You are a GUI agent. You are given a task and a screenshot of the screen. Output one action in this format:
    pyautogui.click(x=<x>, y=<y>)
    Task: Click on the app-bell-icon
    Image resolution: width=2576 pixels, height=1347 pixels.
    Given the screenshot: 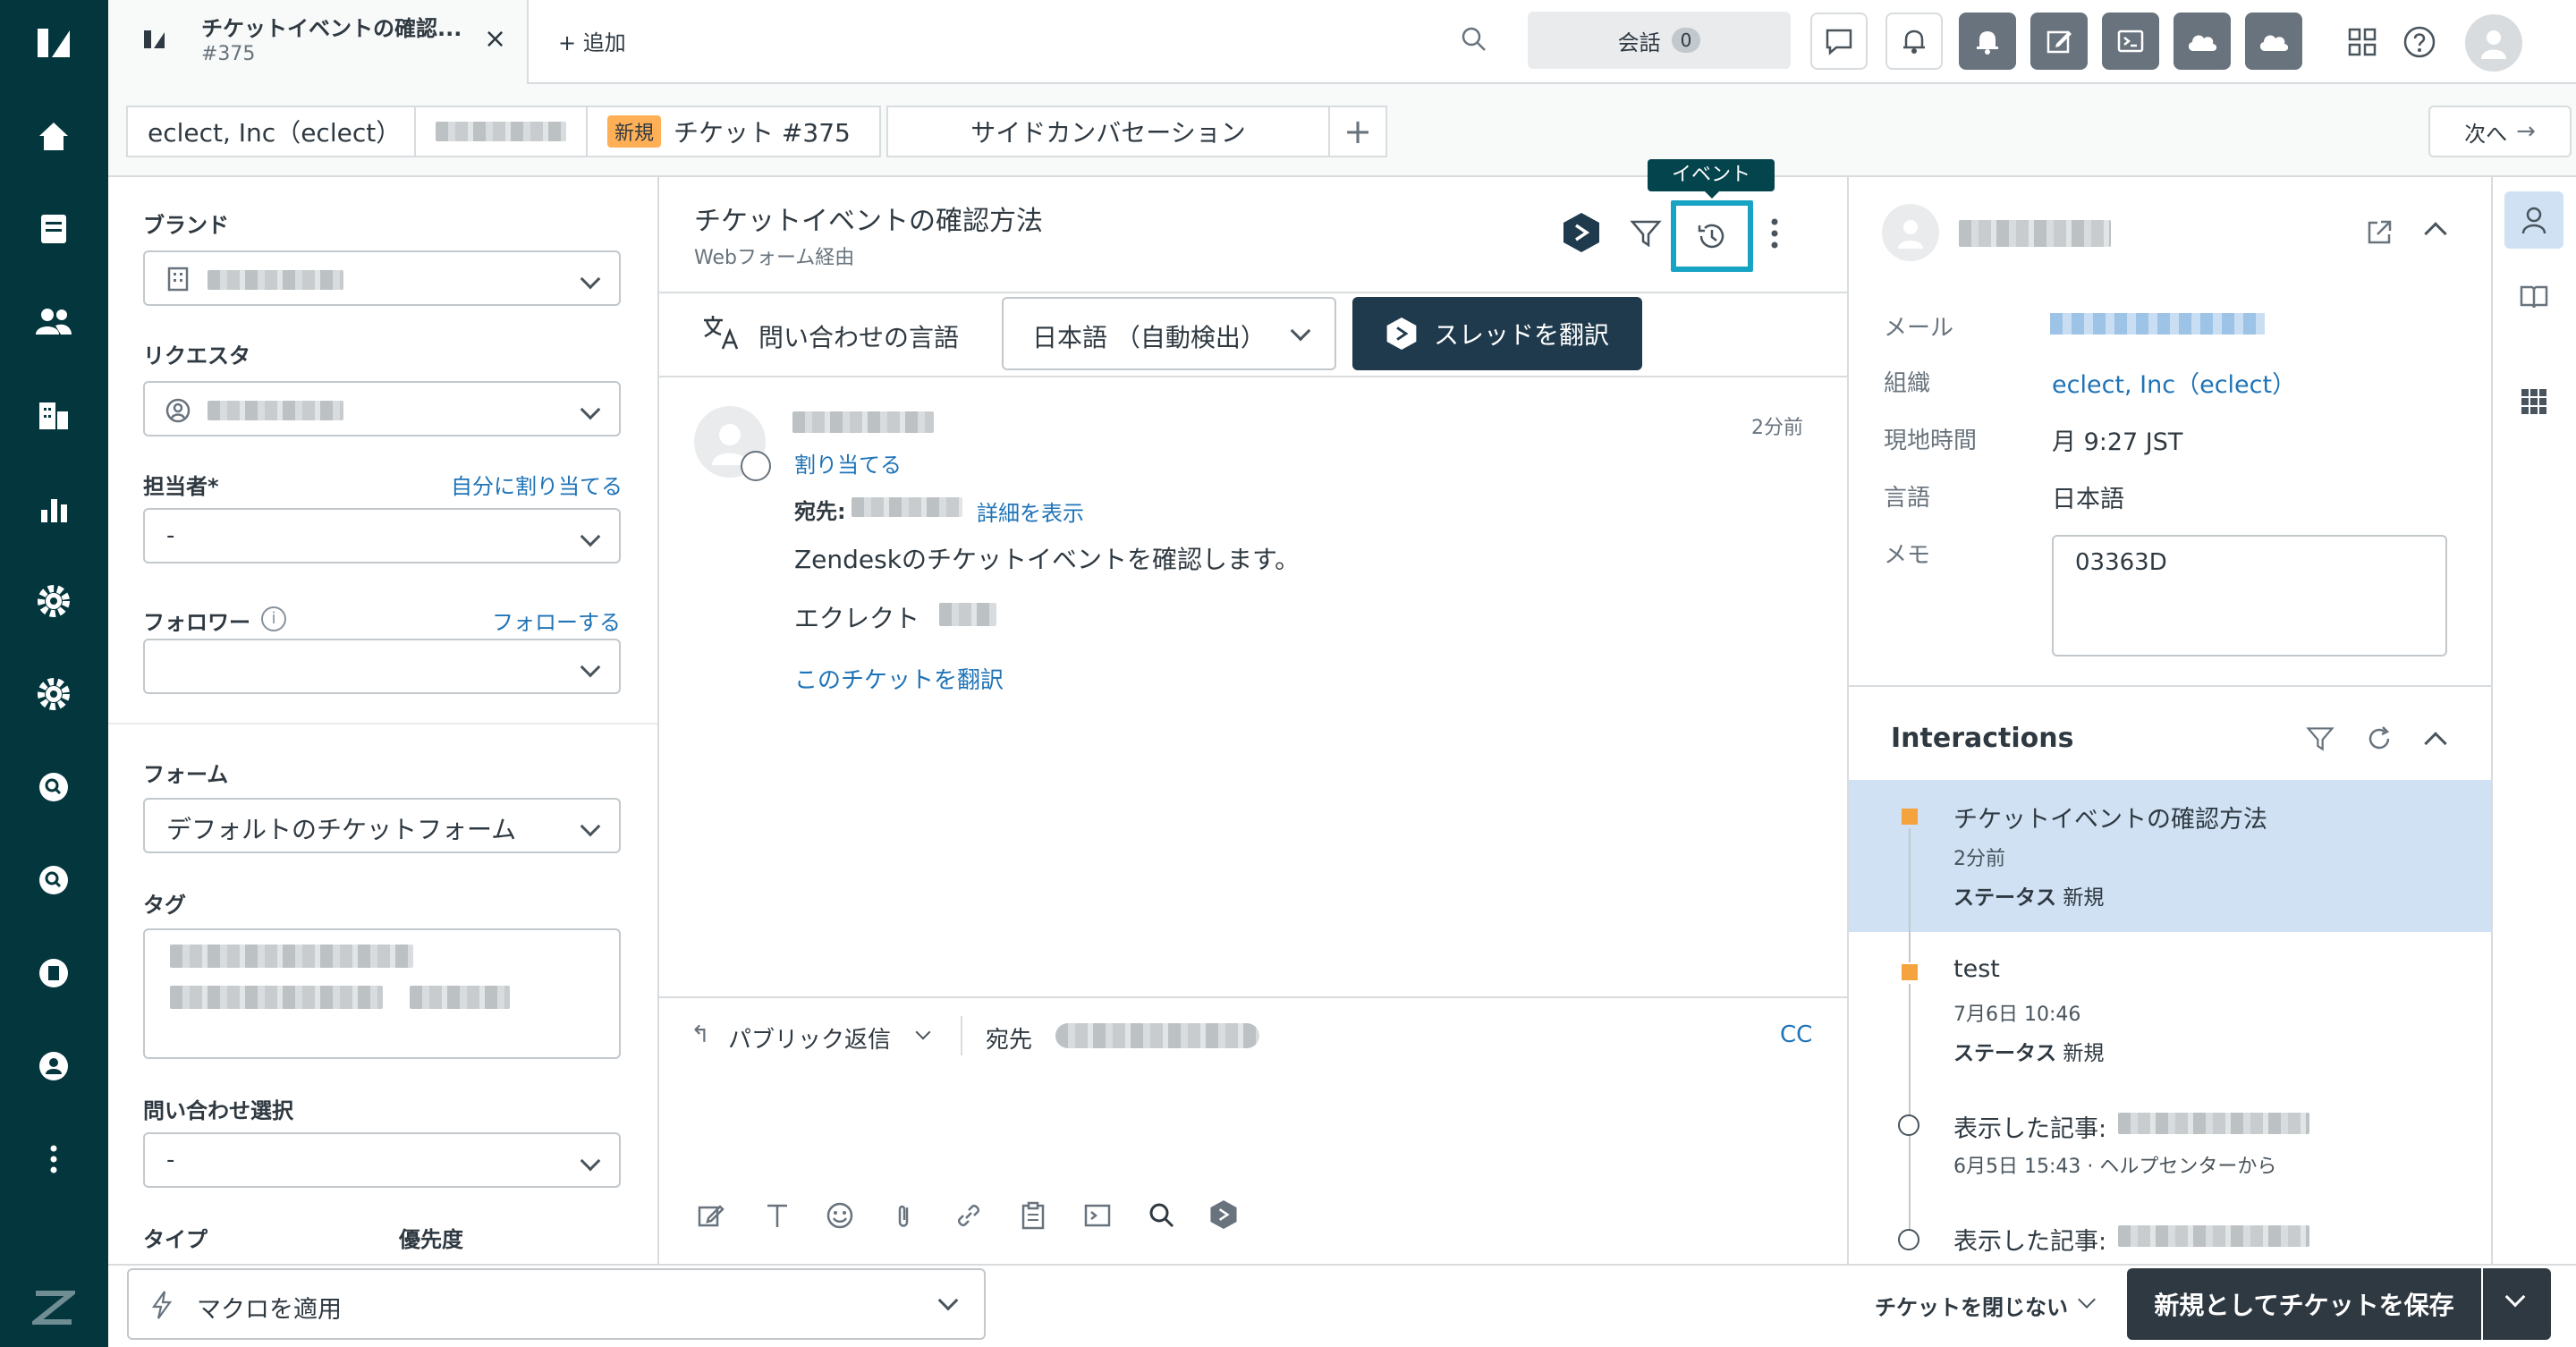 What is the action you would take?
    pyautogui.click(x=1987, y=41)
    